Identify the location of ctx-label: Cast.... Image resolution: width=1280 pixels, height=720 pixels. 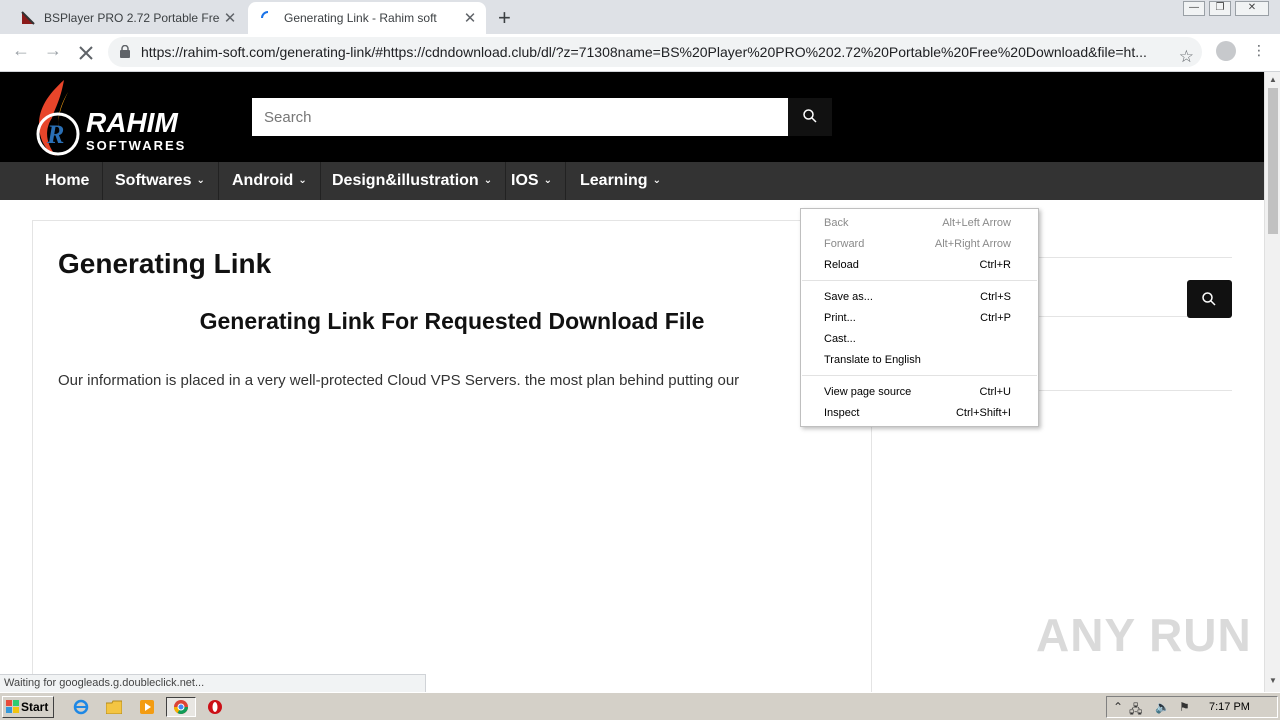
(840, 339).